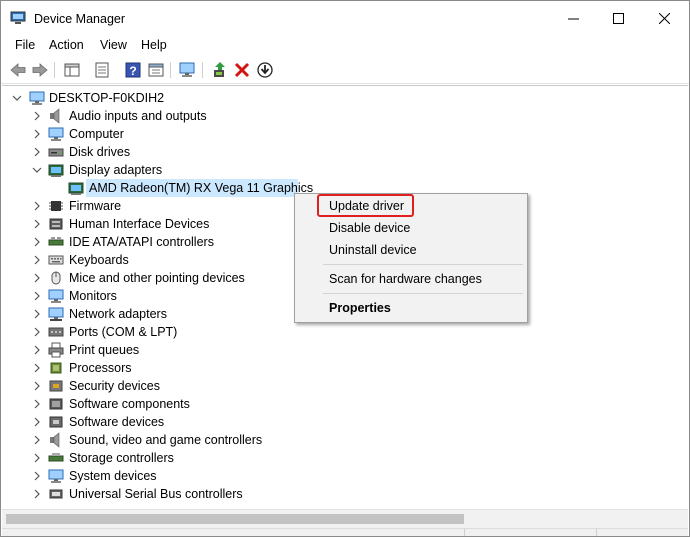 This screenshot has width=690, height=537. Describe the element at coordinates (345, 494) in the screenshot. I see `tree-category-row: Universal Serial Bus controllers` at that location.